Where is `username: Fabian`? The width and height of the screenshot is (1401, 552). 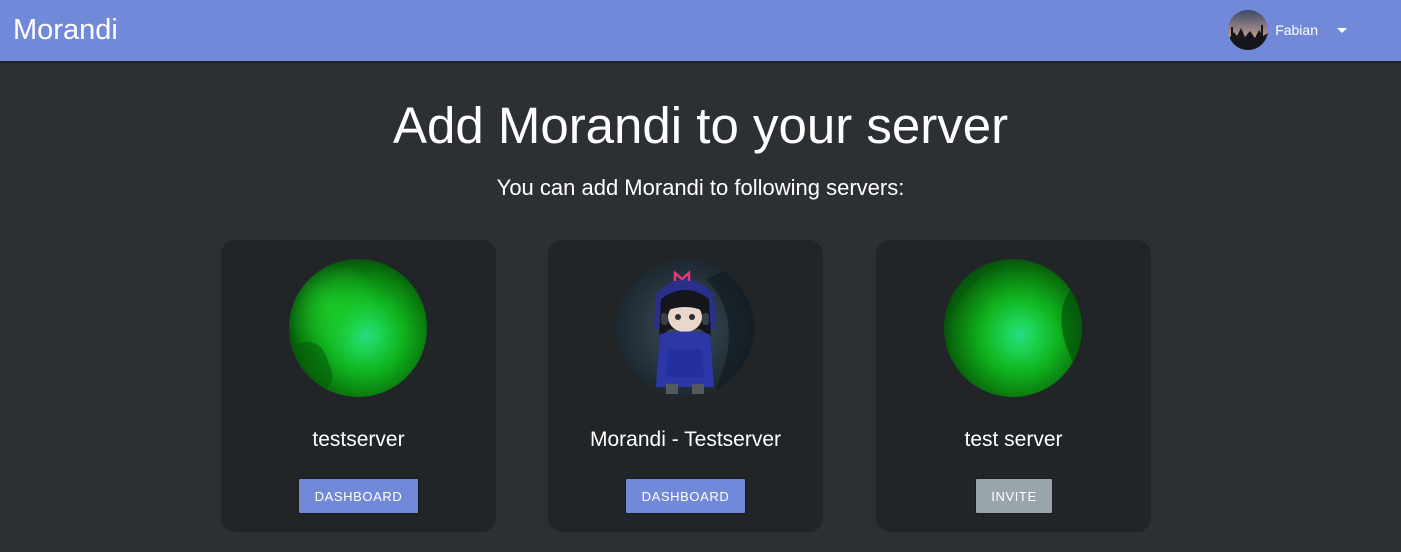 username: Fabian is located at coordinates (1296, 30).